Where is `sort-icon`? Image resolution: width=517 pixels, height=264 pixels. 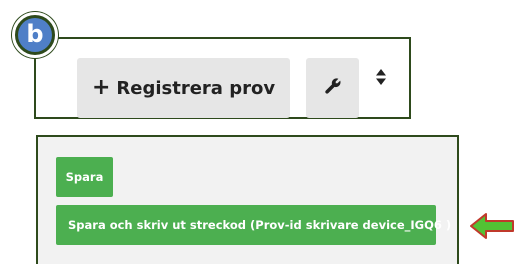
sort-icon is located at coordinates (381, 77).